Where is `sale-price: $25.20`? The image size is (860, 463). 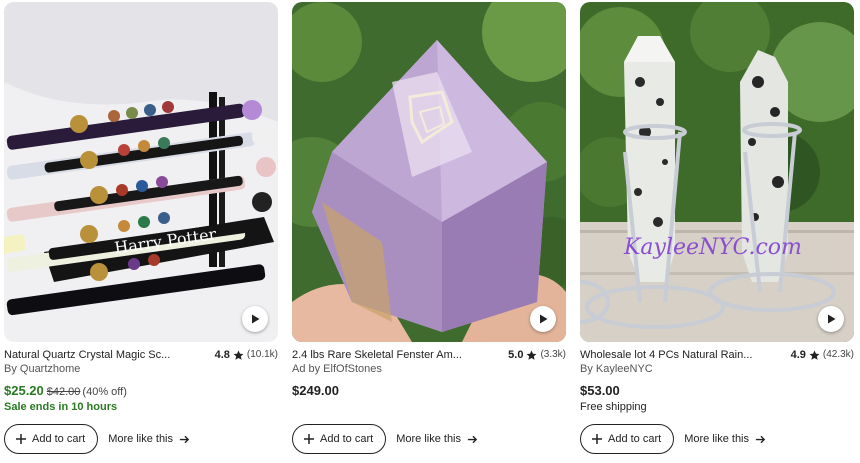 sale-price: $25.20 is located at coordinates (24, 390).